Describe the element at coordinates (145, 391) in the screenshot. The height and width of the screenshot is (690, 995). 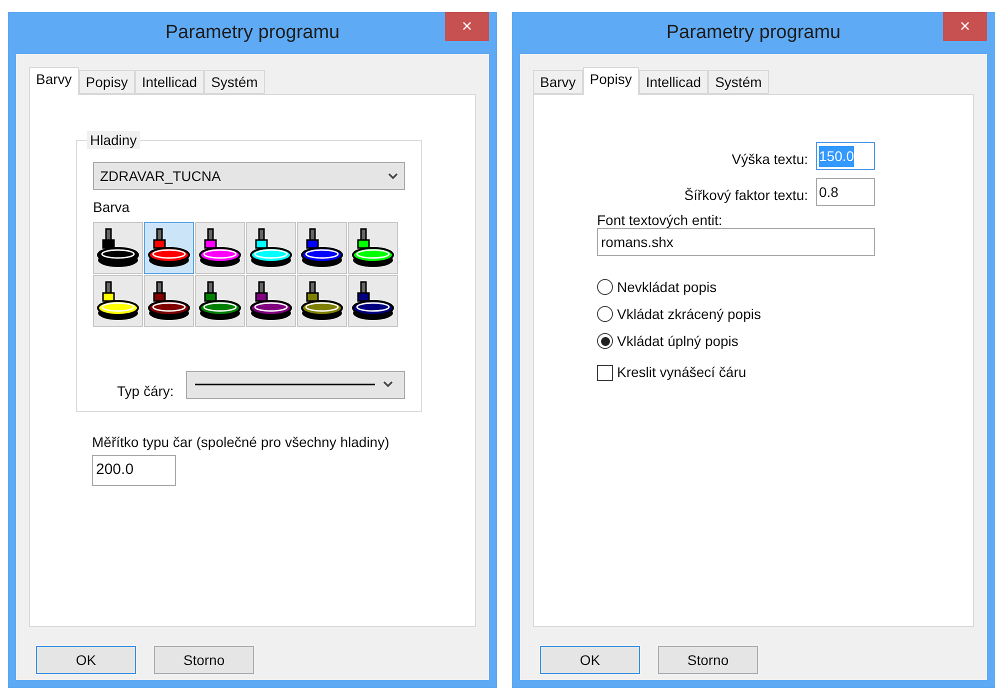
I see `line-type-label: Typ čáry:` at that location.